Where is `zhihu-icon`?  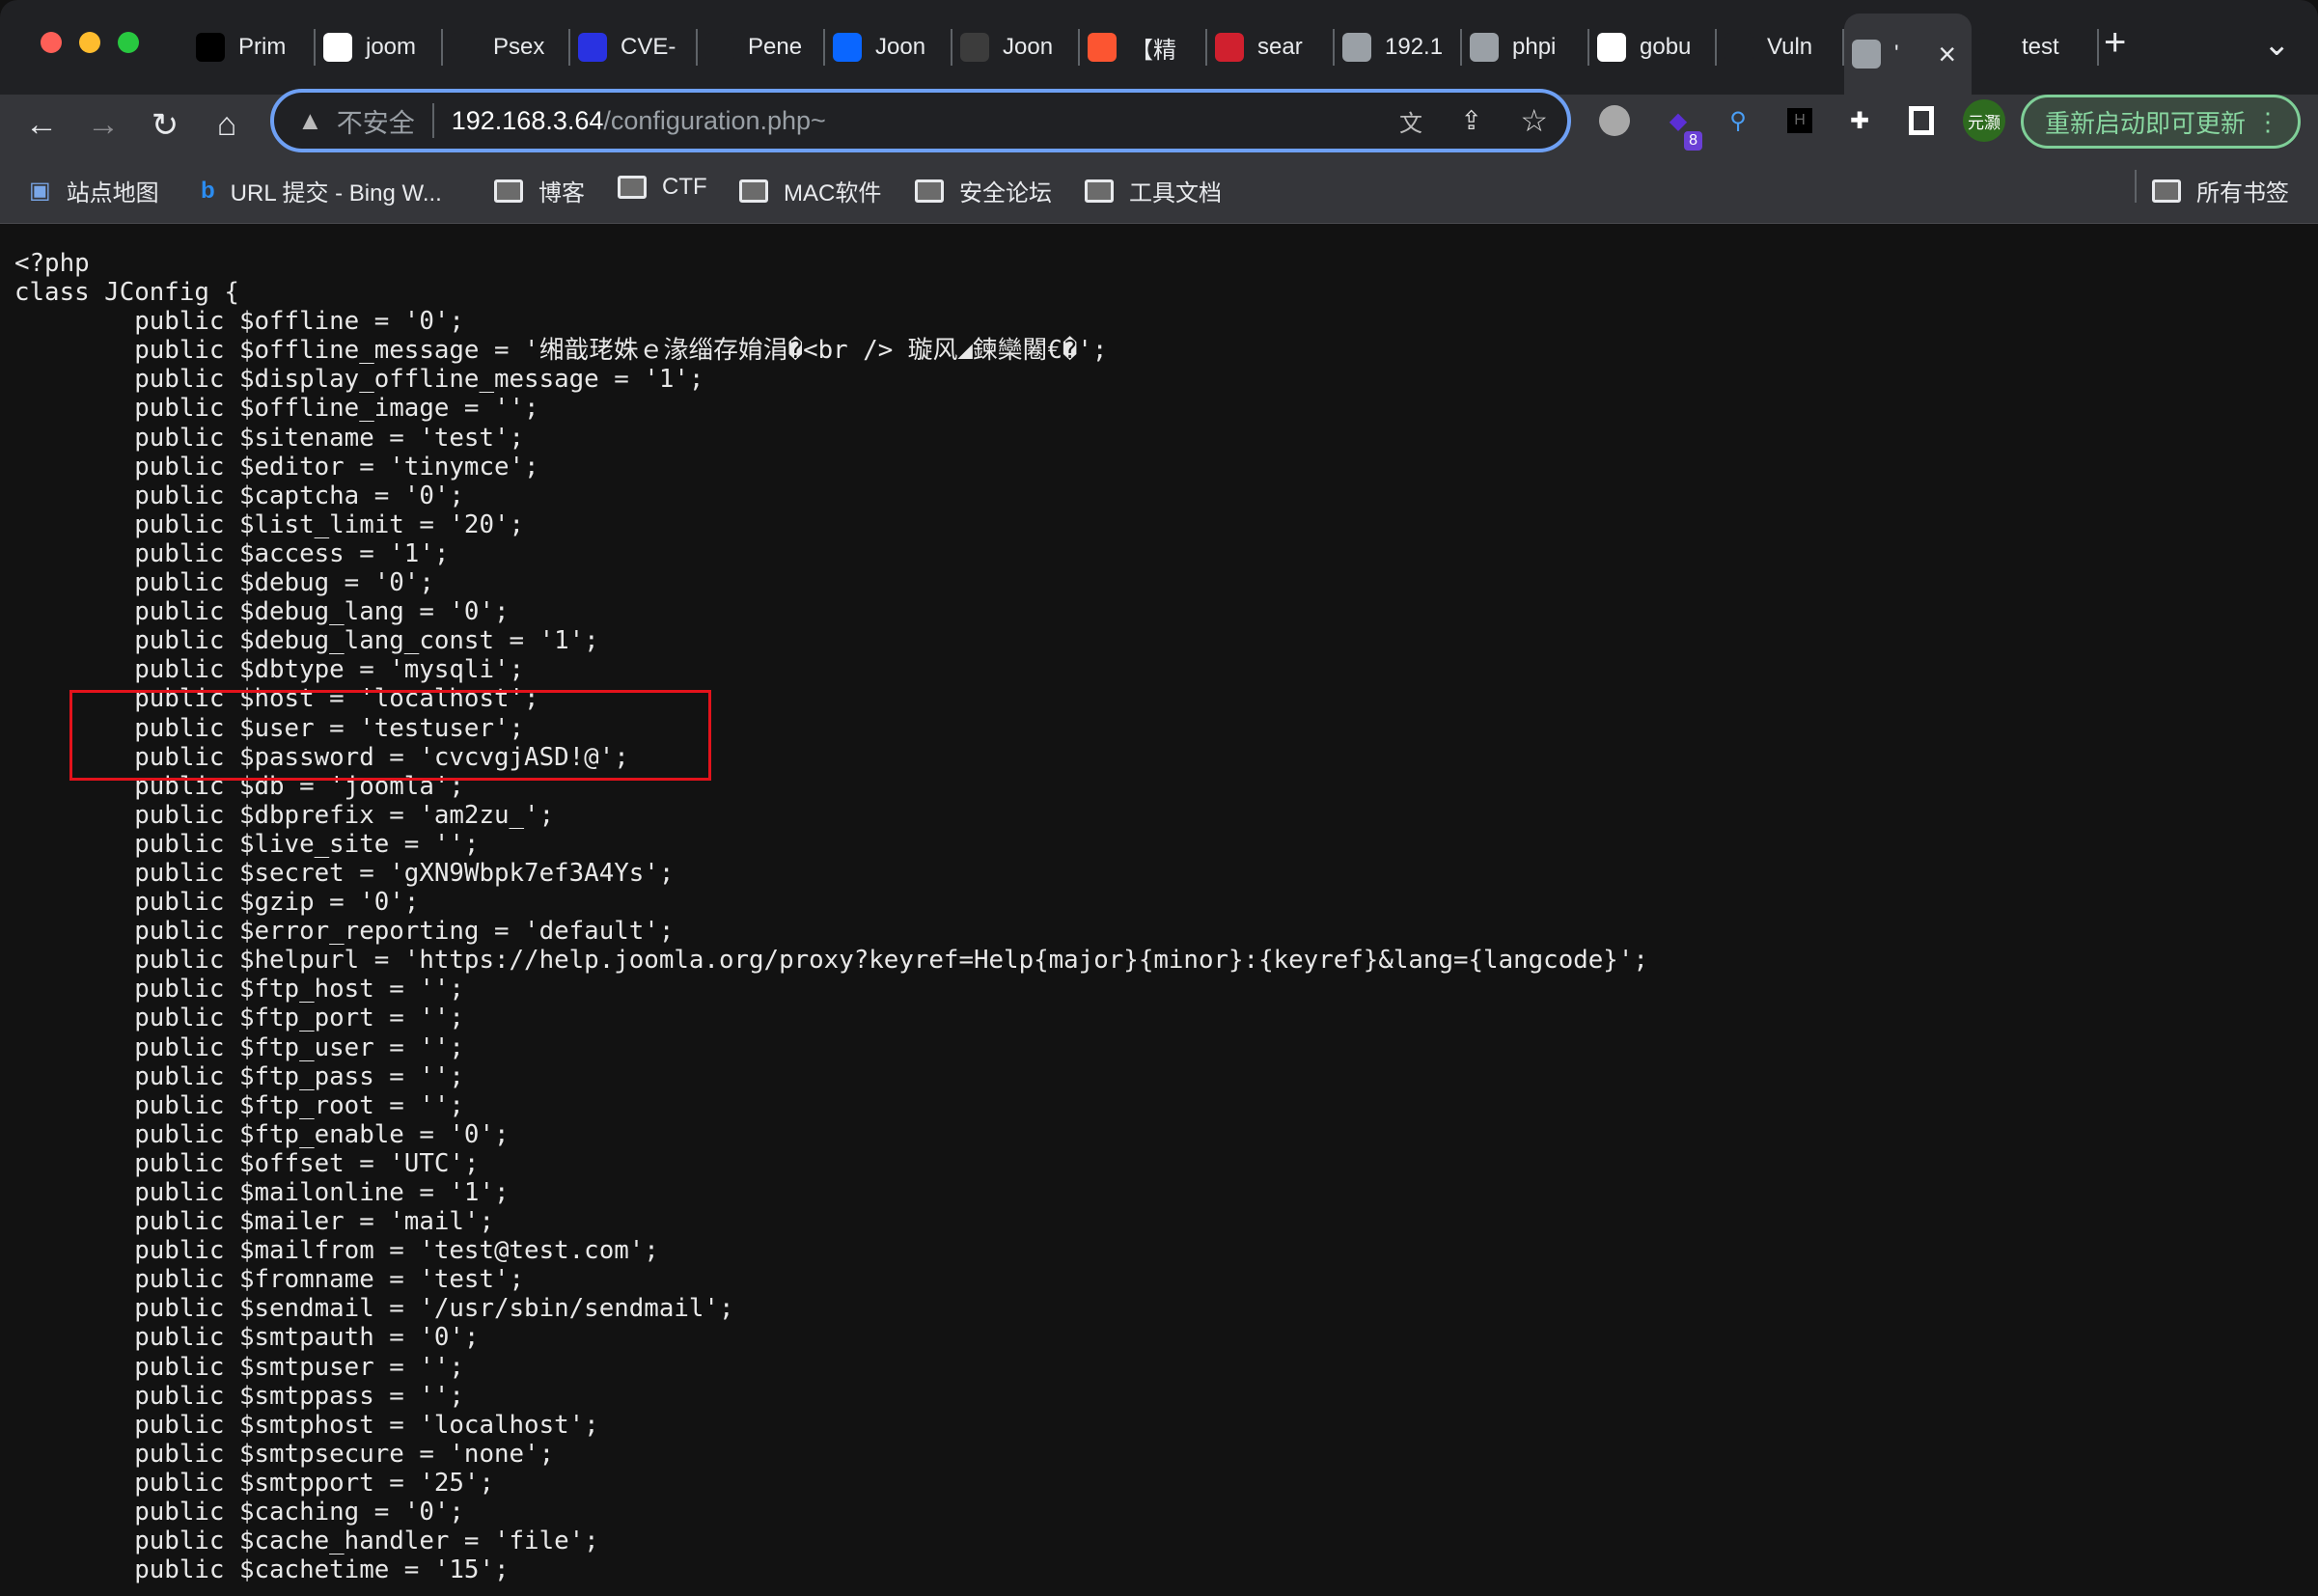
zhihu-icon is located at coordinates (847, 48).